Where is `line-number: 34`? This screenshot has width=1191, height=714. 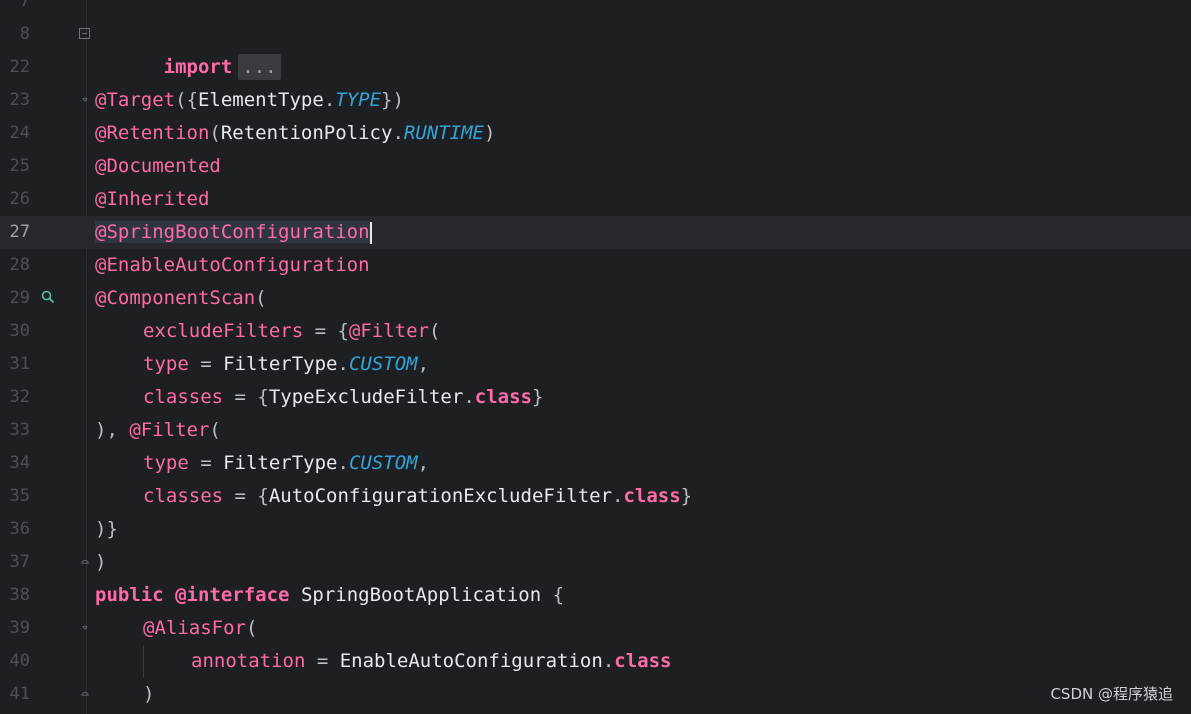
line-number: 34 is located at coordinates (19, 463).